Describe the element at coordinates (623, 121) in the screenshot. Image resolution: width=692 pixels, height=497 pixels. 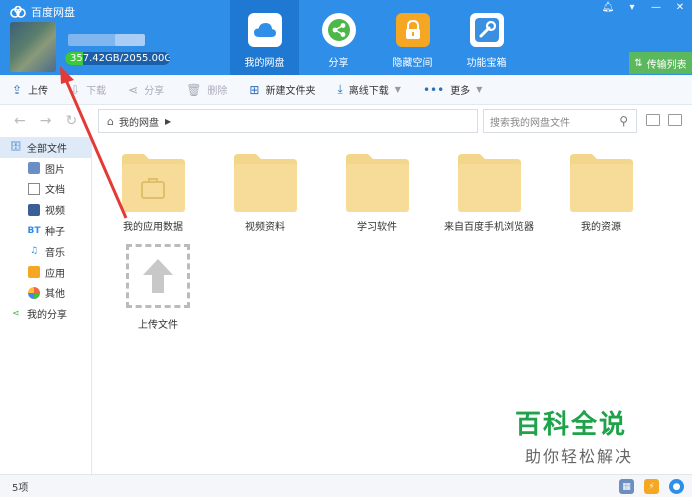
I see `search-icon: ⚲` at that location.